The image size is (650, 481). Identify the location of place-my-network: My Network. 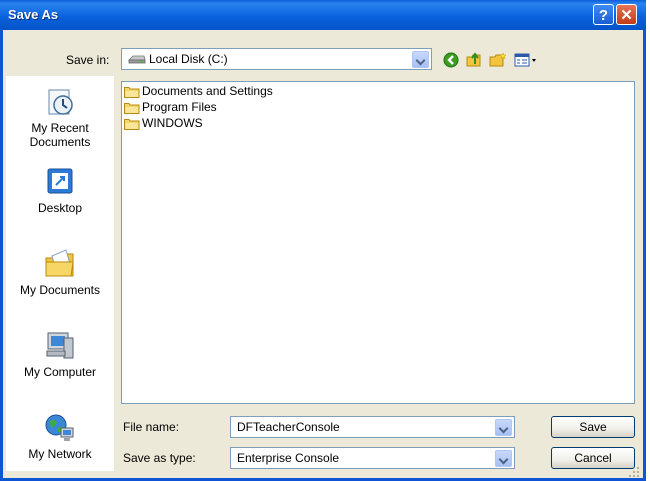
(60, 436).